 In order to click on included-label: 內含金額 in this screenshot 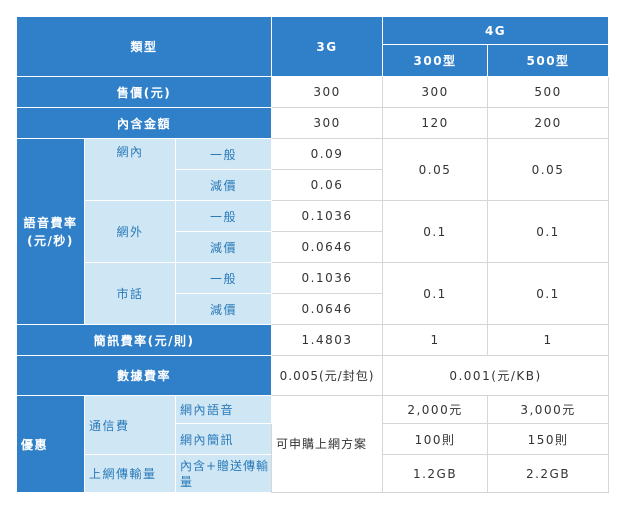, I will do `click(144, 123)`.